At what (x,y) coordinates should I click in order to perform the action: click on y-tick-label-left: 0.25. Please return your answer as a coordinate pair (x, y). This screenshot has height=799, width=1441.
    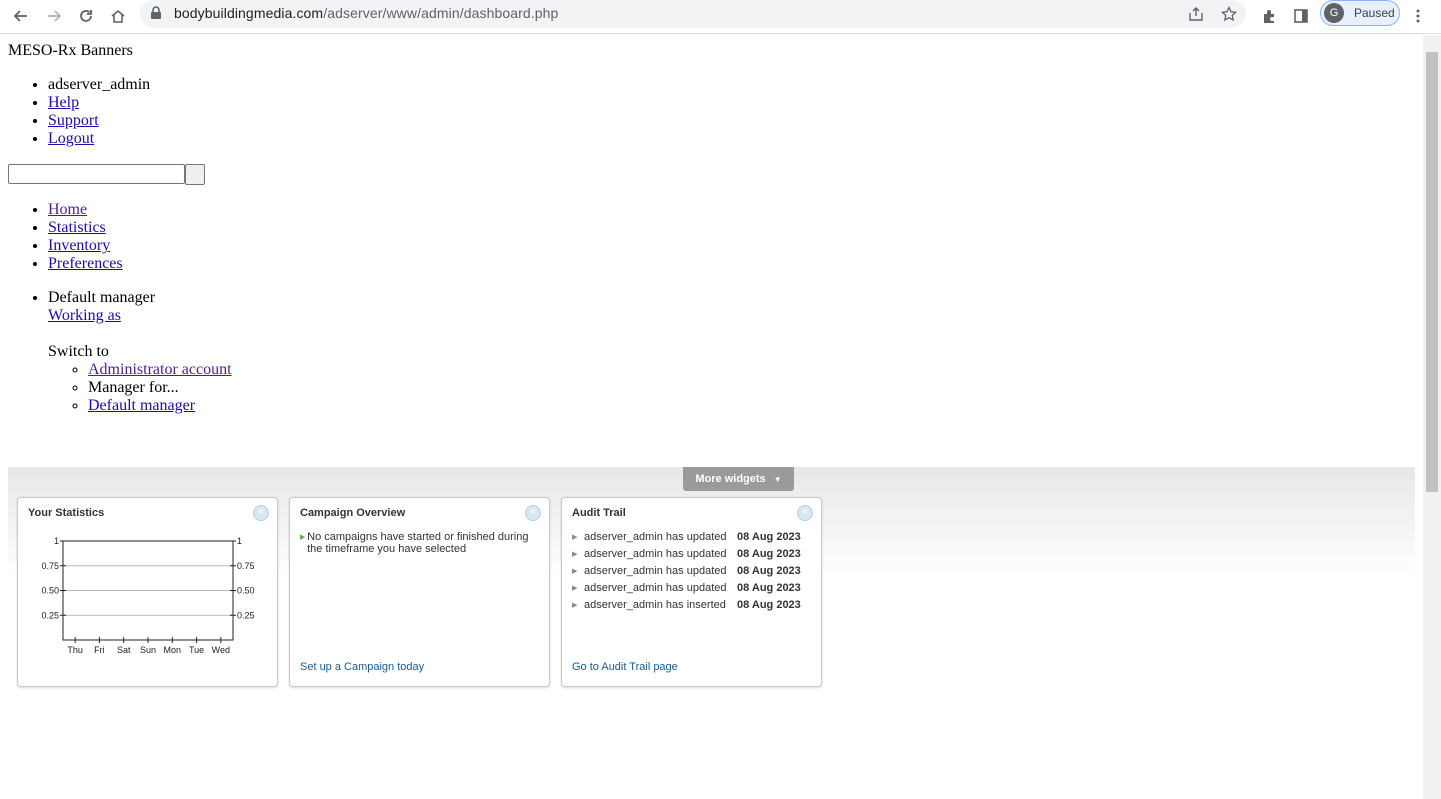
    Looking at the image, I should click on (50, 615).